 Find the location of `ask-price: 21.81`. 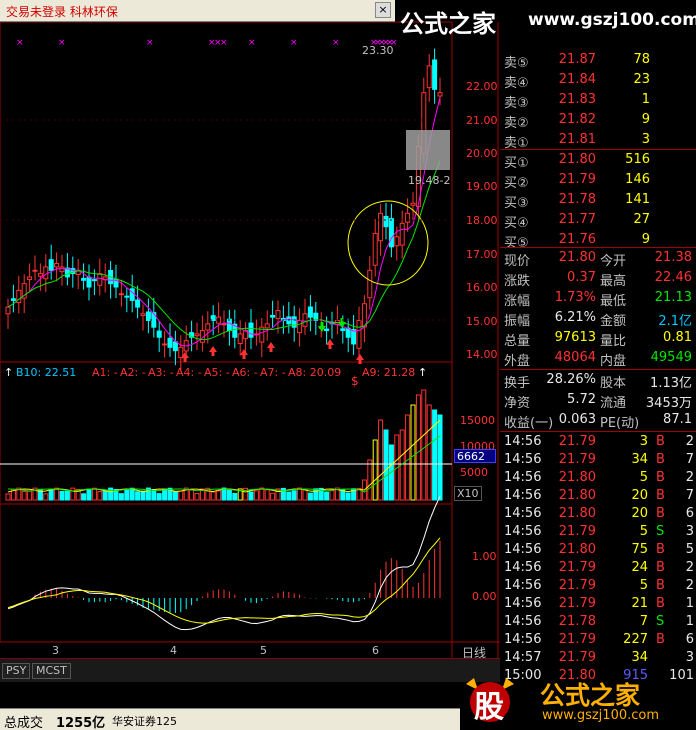

ask-price: 21.81 is located at coordinates (577, 139).